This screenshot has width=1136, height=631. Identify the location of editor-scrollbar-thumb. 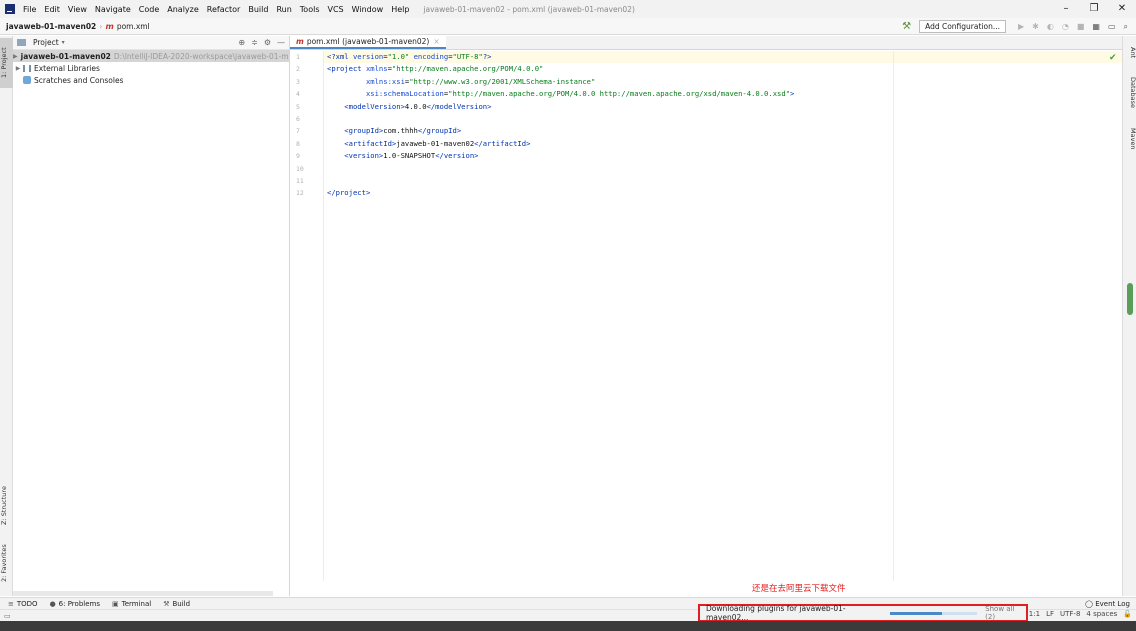
(1130, 299).